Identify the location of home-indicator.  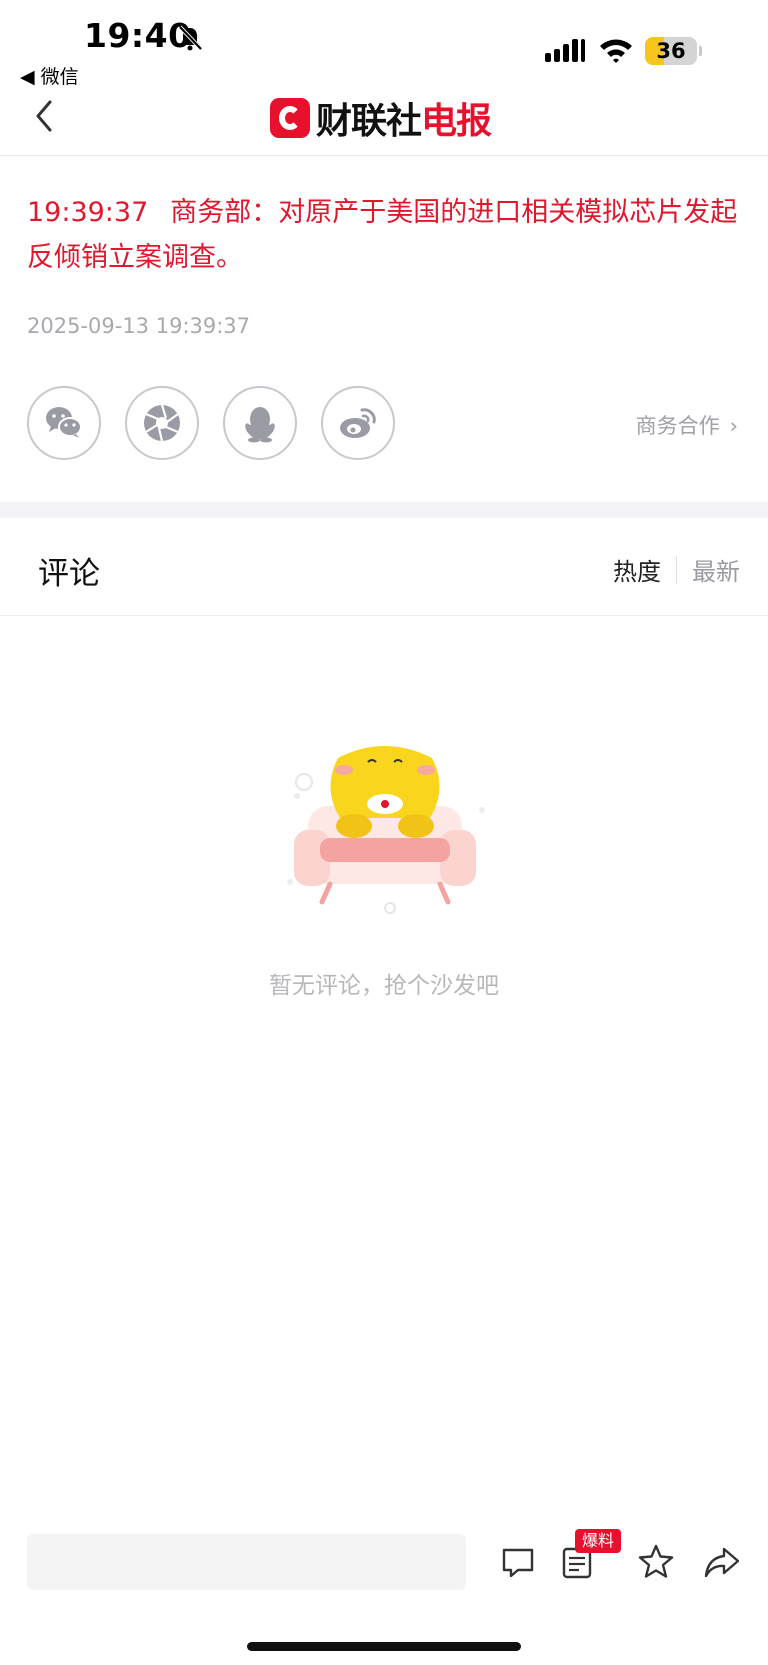
(384, 1646).